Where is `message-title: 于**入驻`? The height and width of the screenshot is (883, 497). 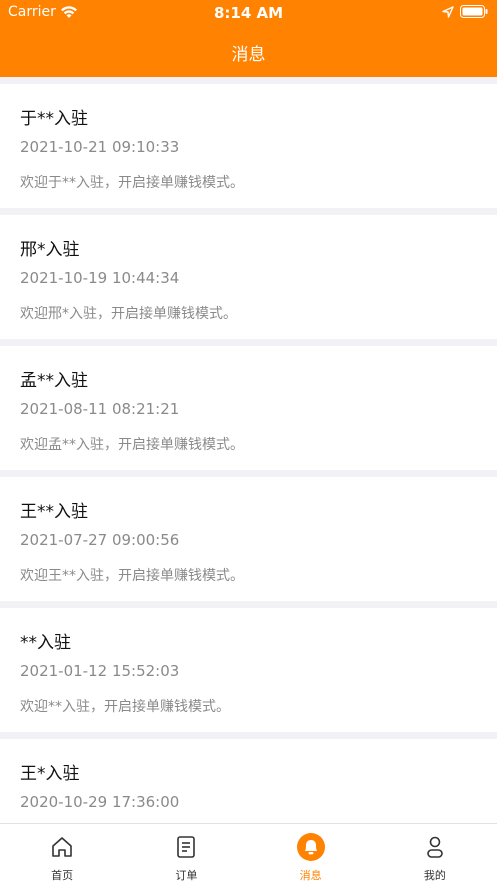
message-title: 于**入驻 is located at coordinates (54, 119).